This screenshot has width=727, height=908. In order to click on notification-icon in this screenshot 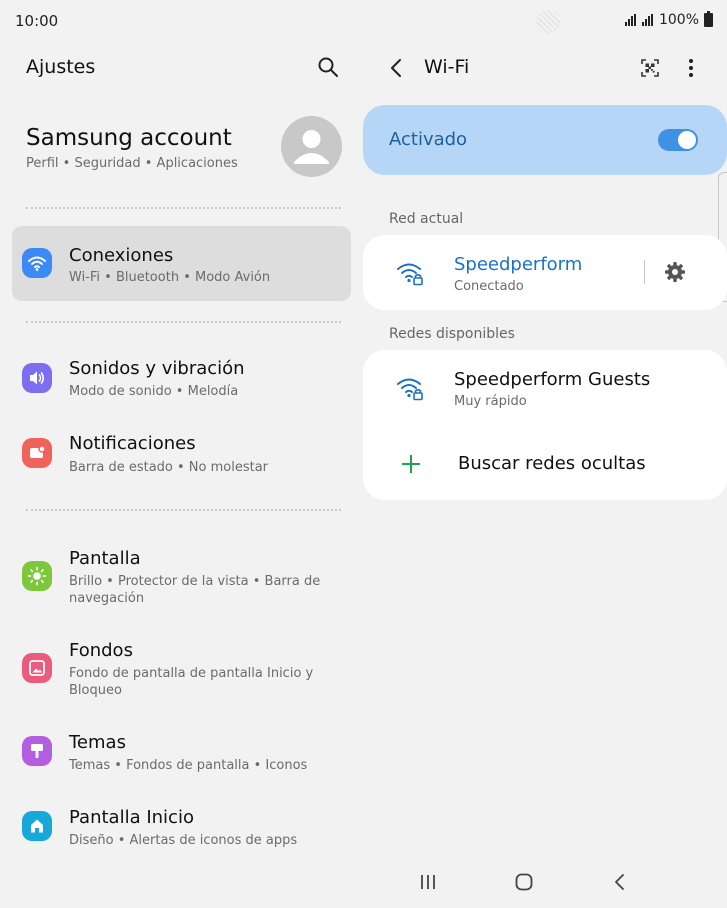, I will do `click(37, 453)`.